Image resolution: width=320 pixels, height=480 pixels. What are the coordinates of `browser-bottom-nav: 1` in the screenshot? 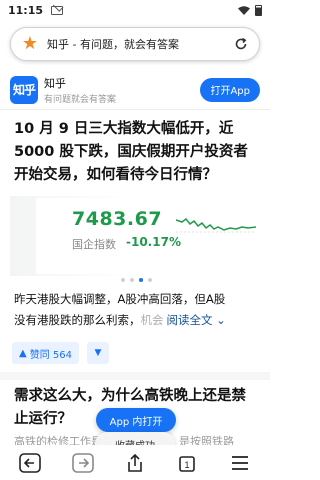 It's located at (135, 462).